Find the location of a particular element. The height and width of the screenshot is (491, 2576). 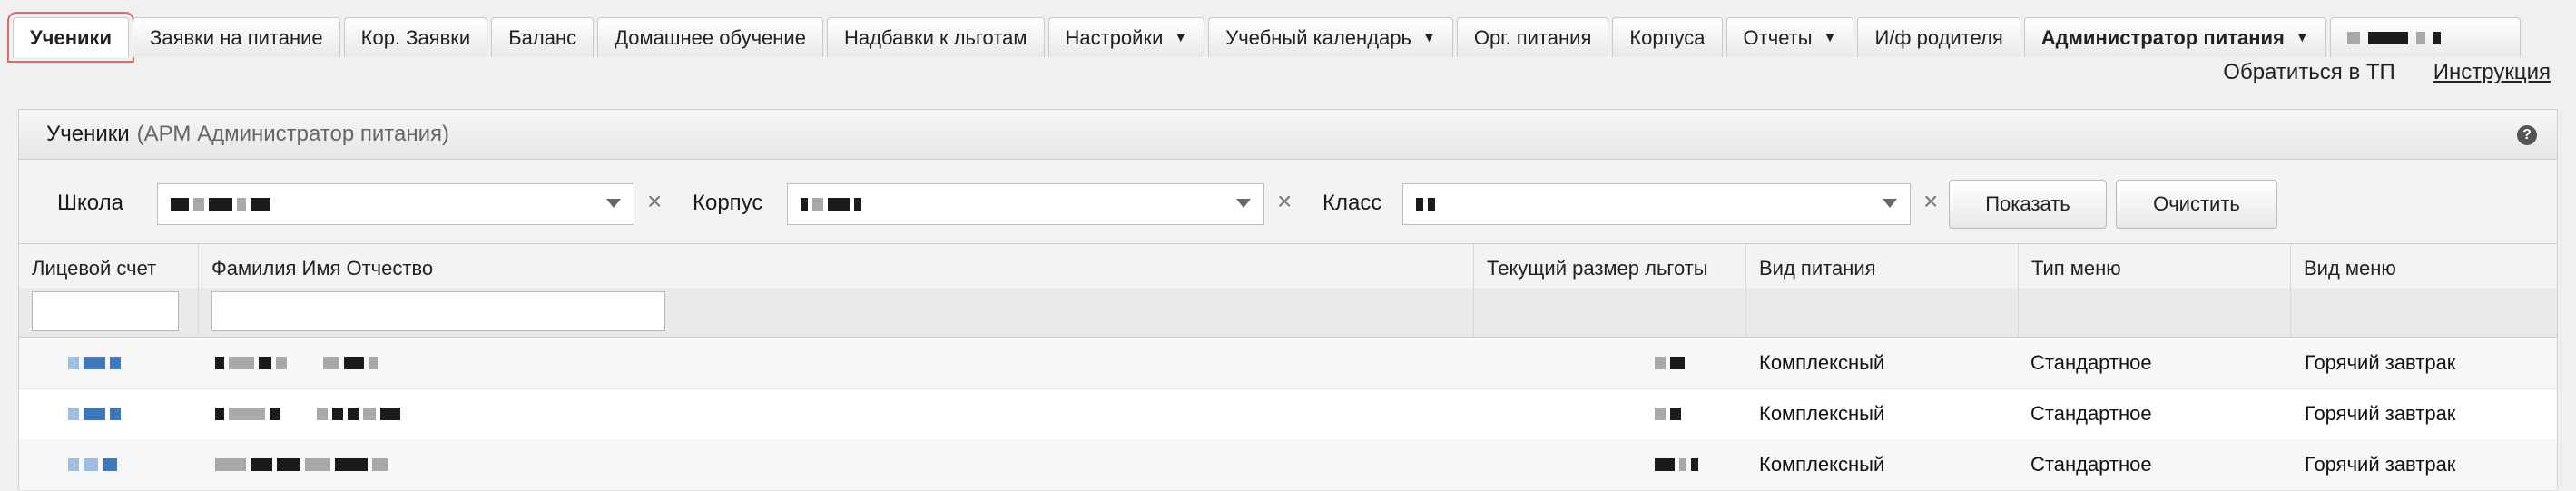

tab-label: Домашнее обучение is located at coordinates (710, 37).